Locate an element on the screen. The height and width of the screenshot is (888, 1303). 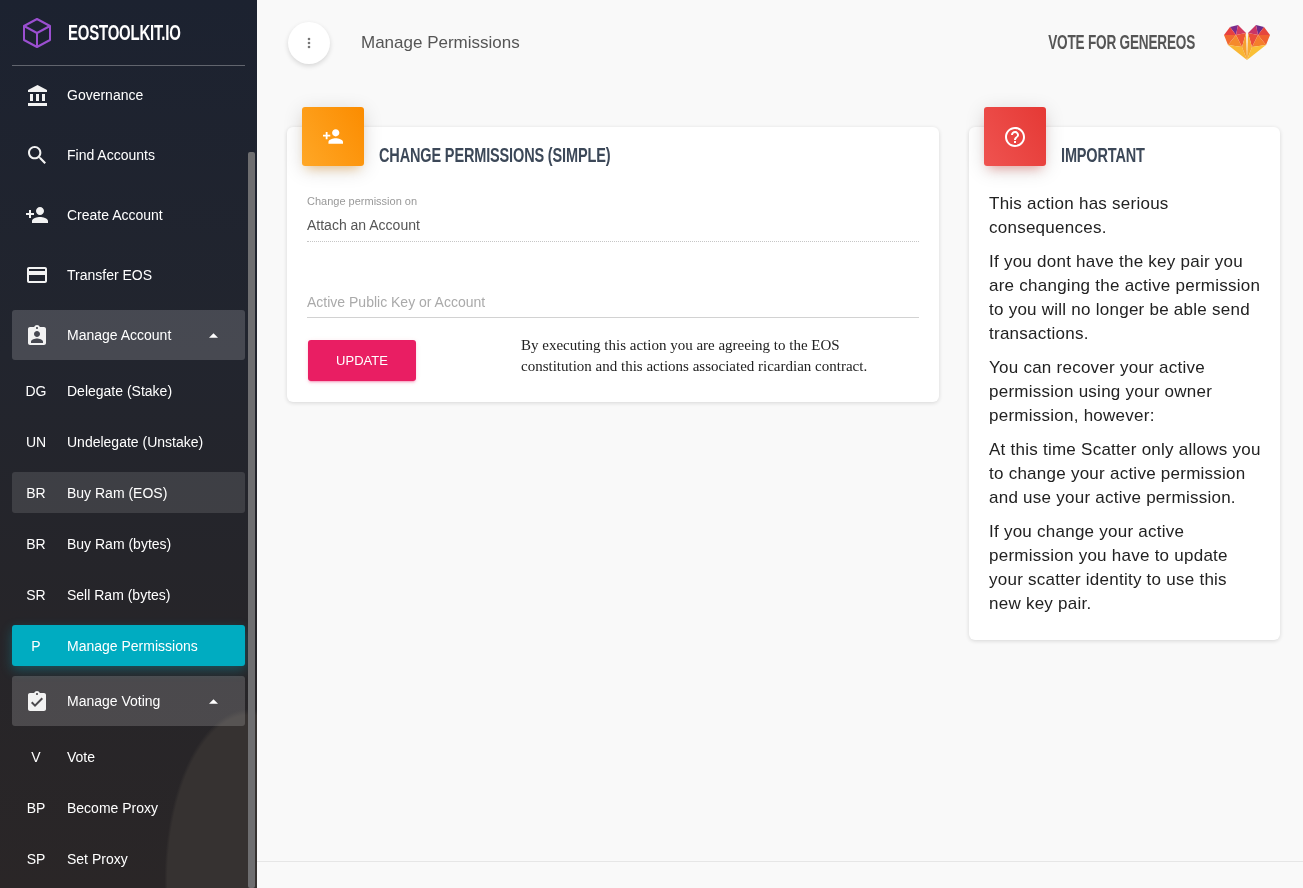
vote-link: VOTE FOR GENEREOS is located at coordinates (1121, 42).